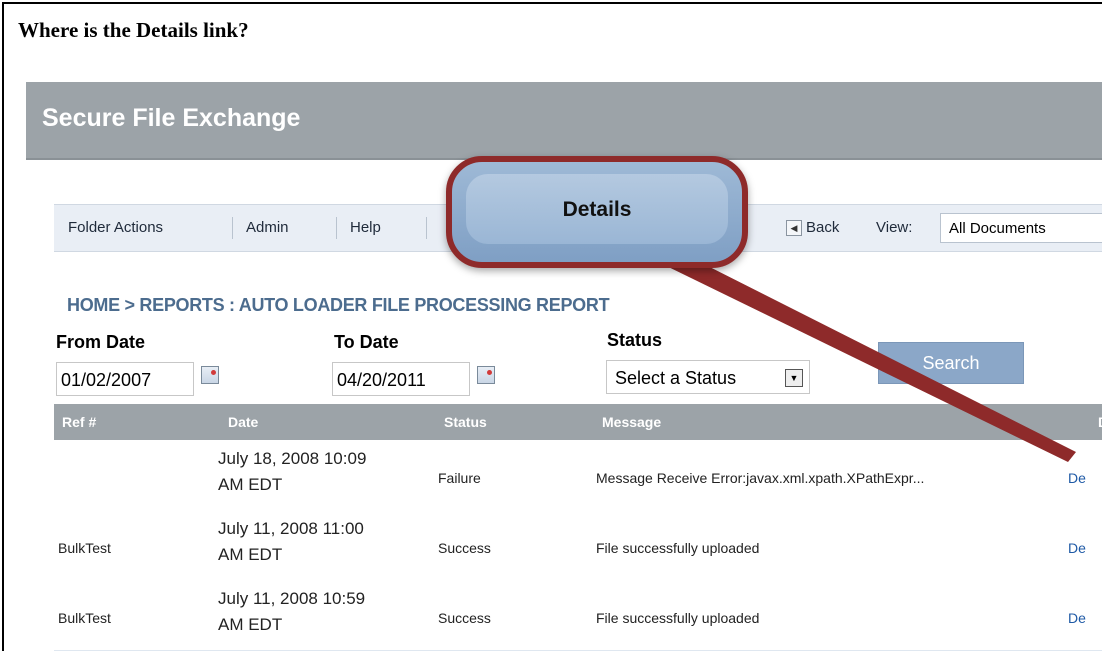 This screenshot has height=651, width=1102. Describe the element at coordinates (794, 378) in the screenshot. I see `chevron-down-icon: ▼` at that location.